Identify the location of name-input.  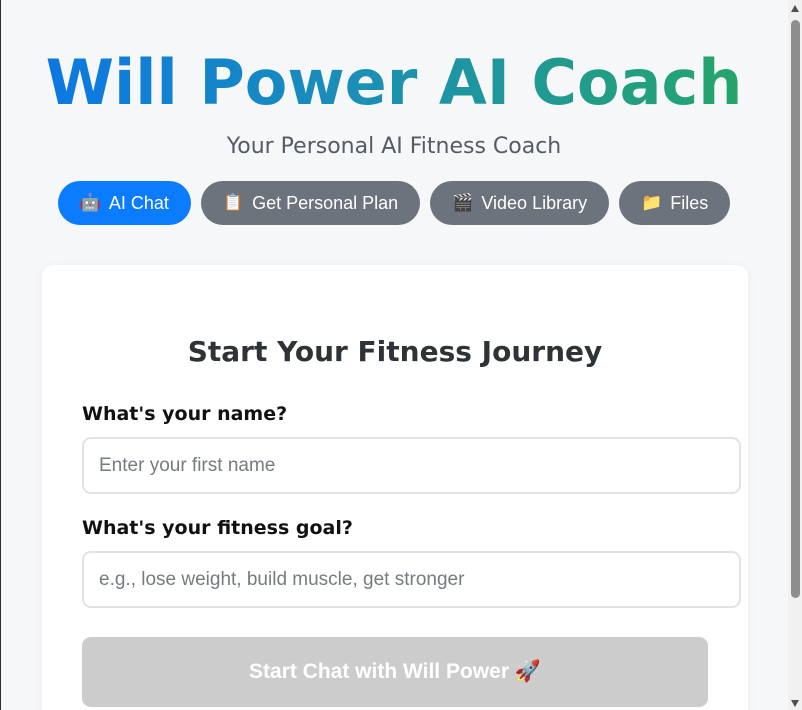
(411, 465).